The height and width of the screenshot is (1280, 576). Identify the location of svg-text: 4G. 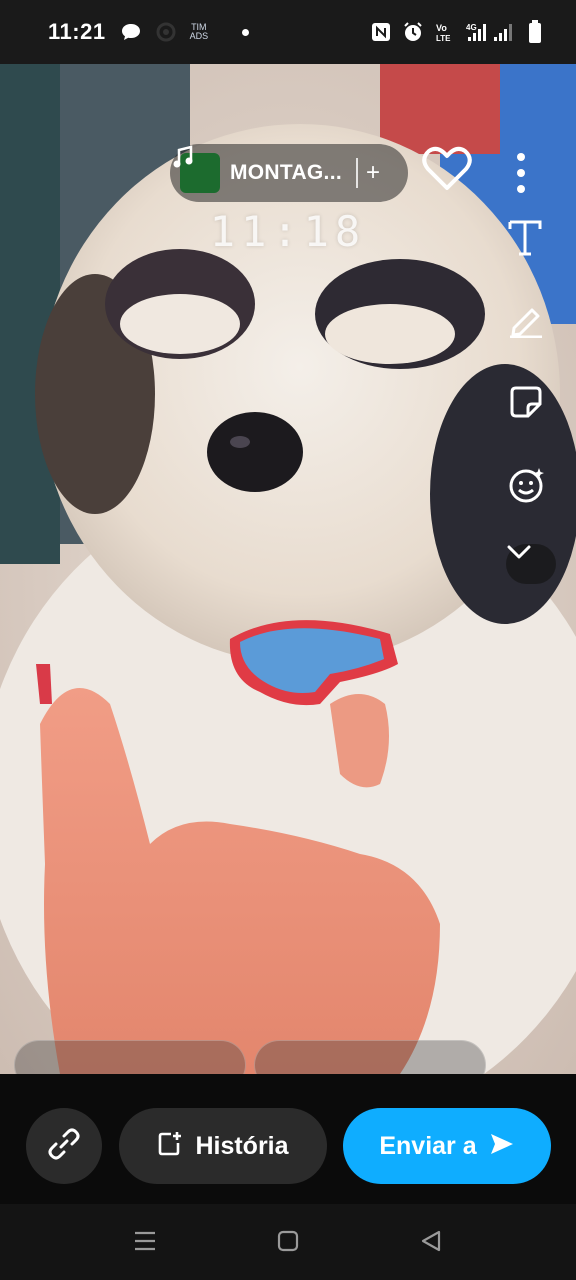
(471, 27).